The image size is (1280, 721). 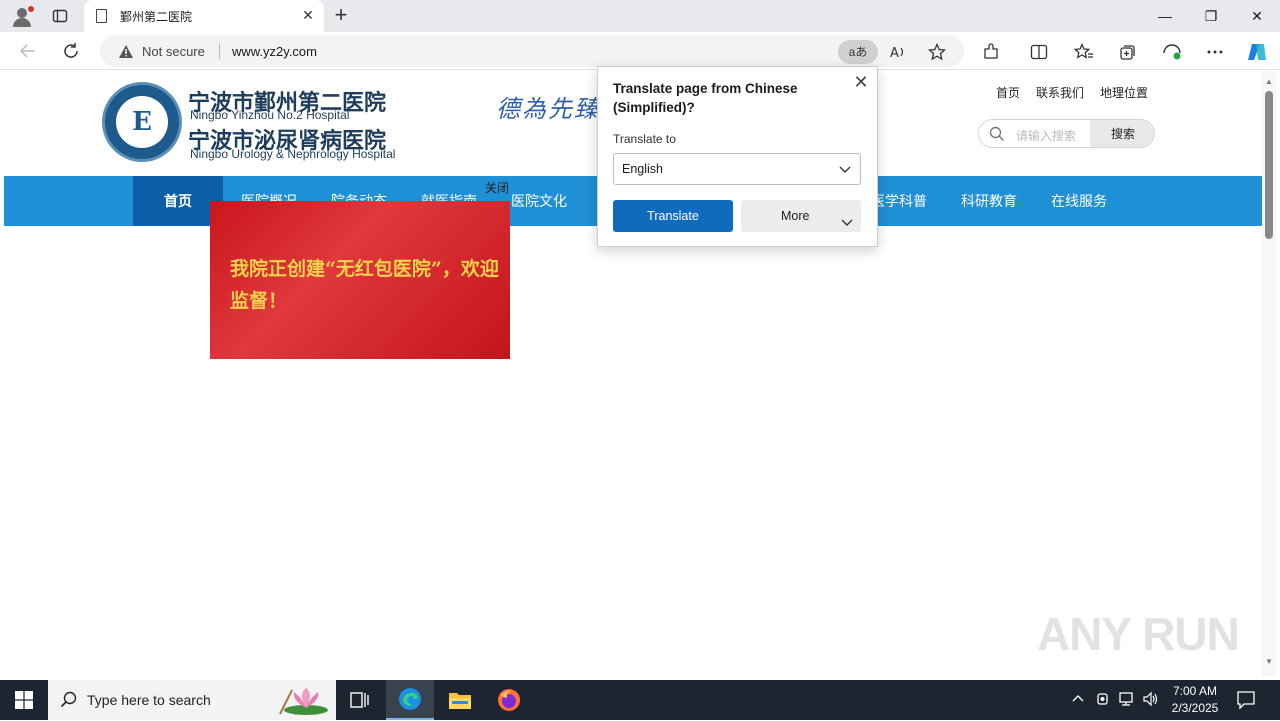 What do you see at coordinates (156, 17) in the screenshot?
I see `tab-title: 鄞州第二医院` at bounding box center [156, 17].